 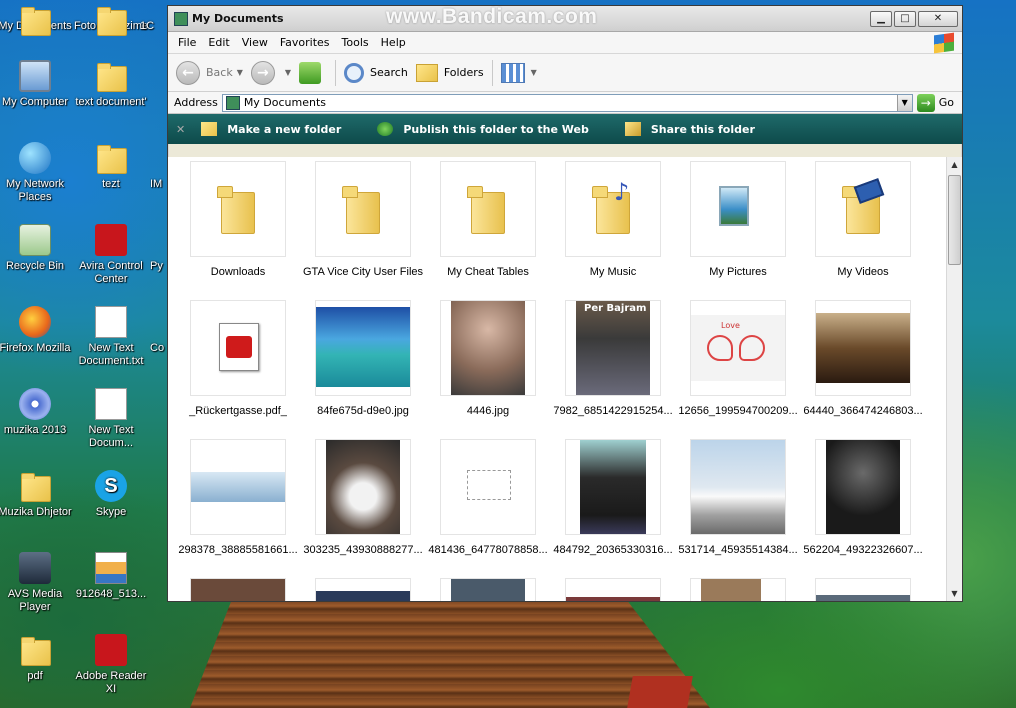 I want to click on forward-dropdown-icon: ▼, so click(x=288, y=72).